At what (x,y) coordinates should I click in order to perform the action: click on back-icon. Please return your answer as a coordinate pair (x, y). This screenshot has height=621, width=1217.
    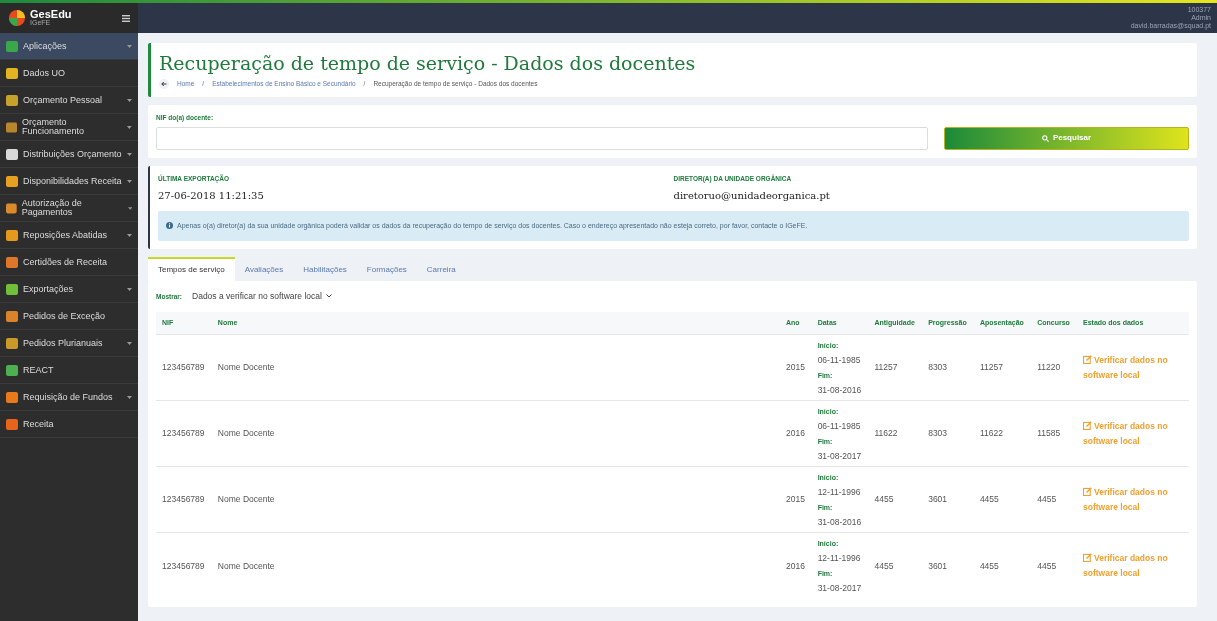
    Looking at the image, I should click on (164, 84).